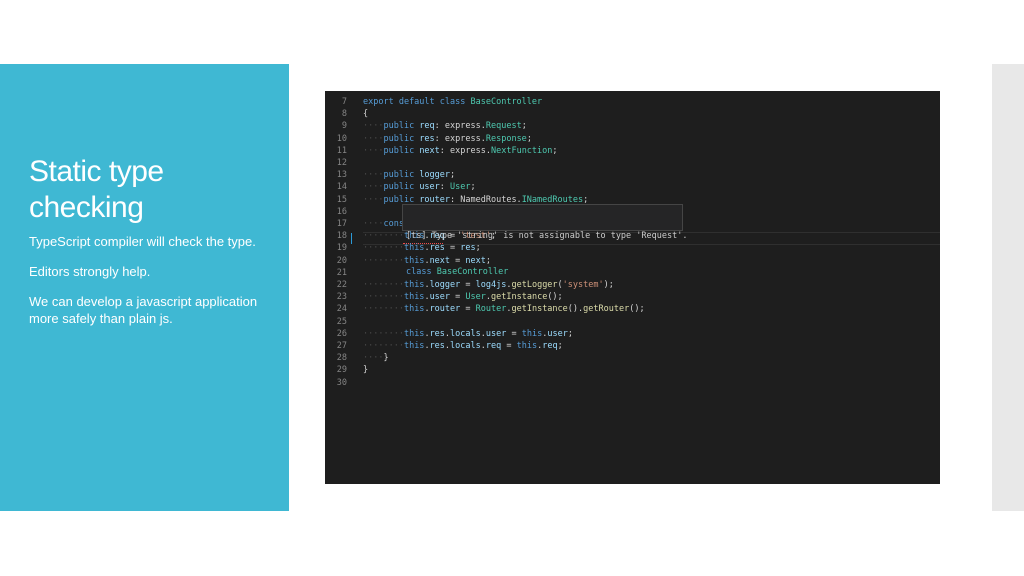 This screenshot has height=576, width=1024. I want to click on code-text: ····public user: User;, so click(419, 187).